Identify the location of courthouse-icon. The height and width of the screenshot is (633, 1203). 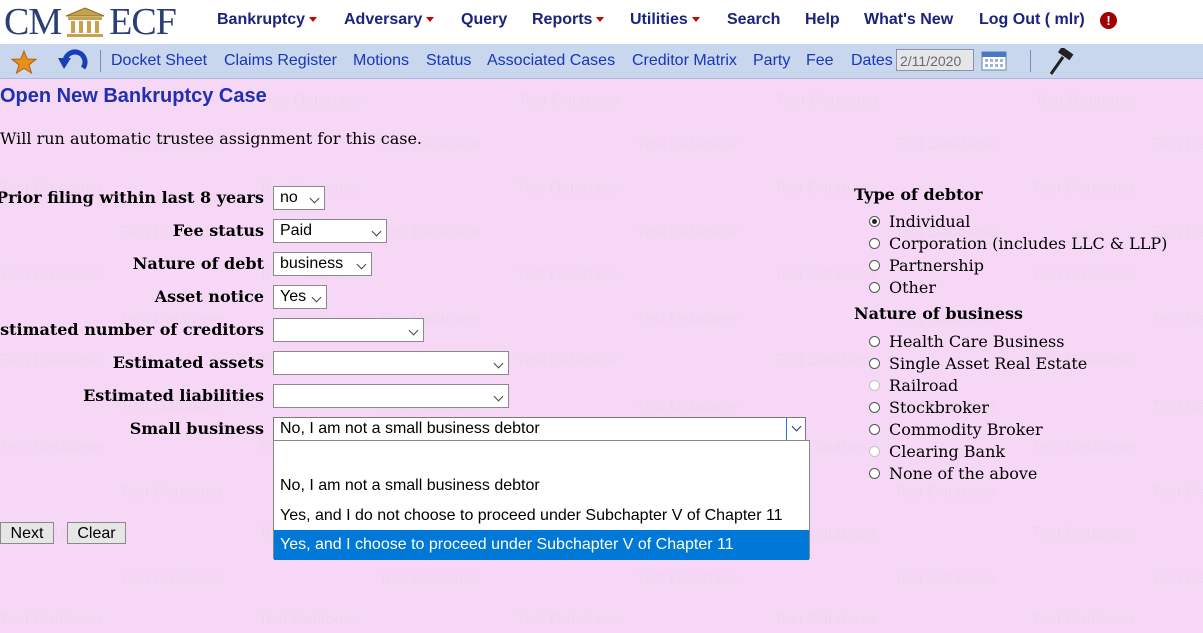
(85, 22).